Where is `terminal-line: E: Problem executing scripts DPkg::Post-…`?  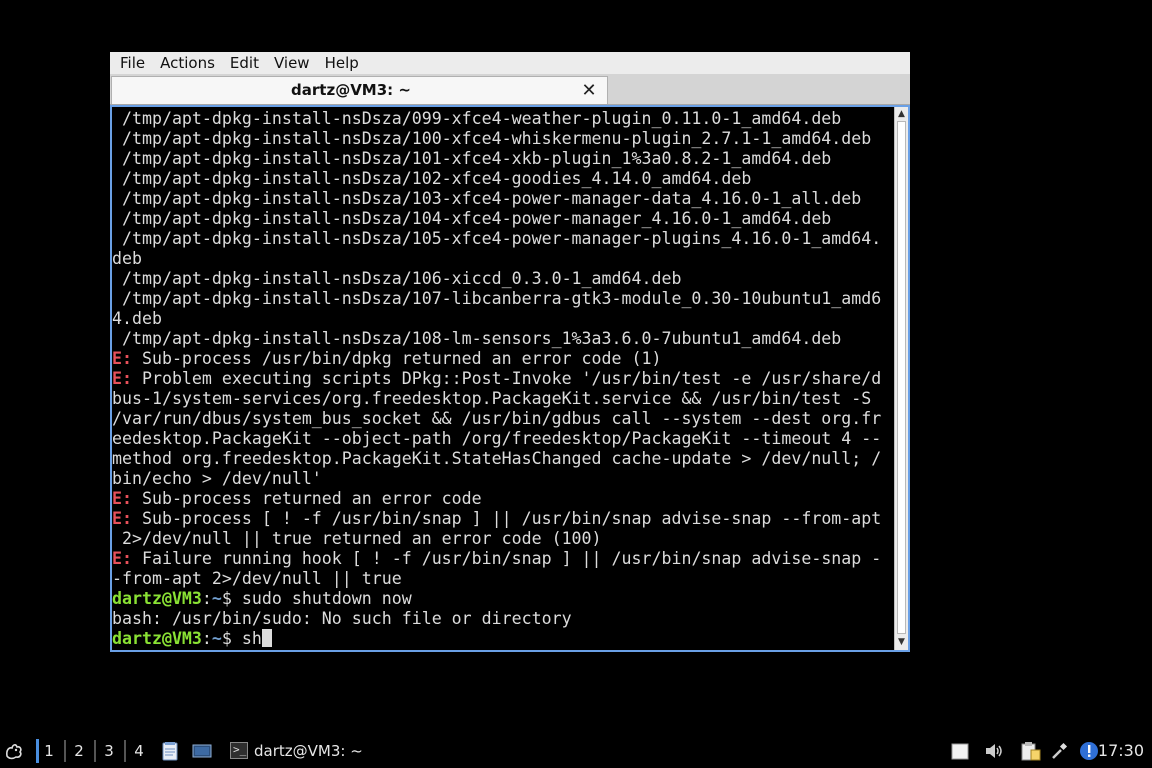 terminal-line: E: Problem executing scripts DPkg::Post-… is located at coordinates (503, 379).